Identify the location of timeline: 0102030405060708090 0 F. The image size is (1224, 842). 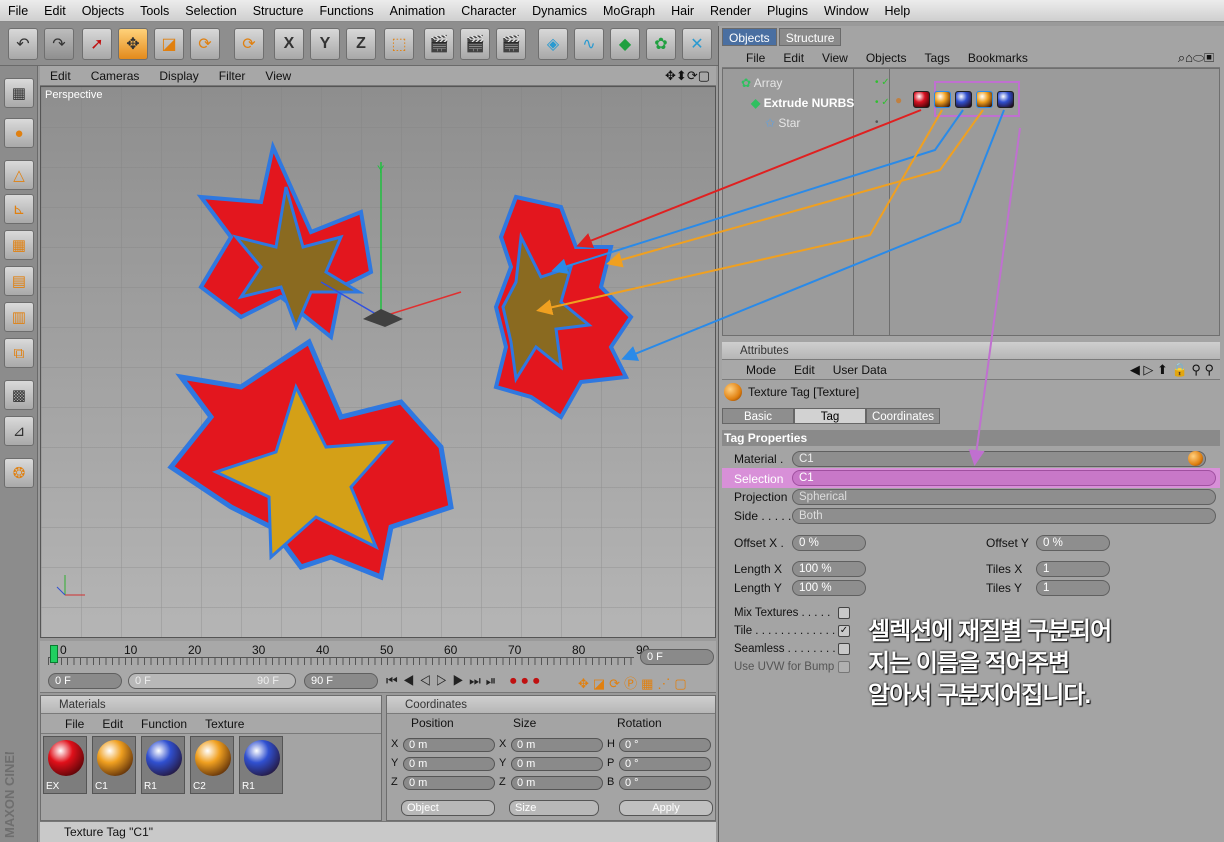
(378, 656).